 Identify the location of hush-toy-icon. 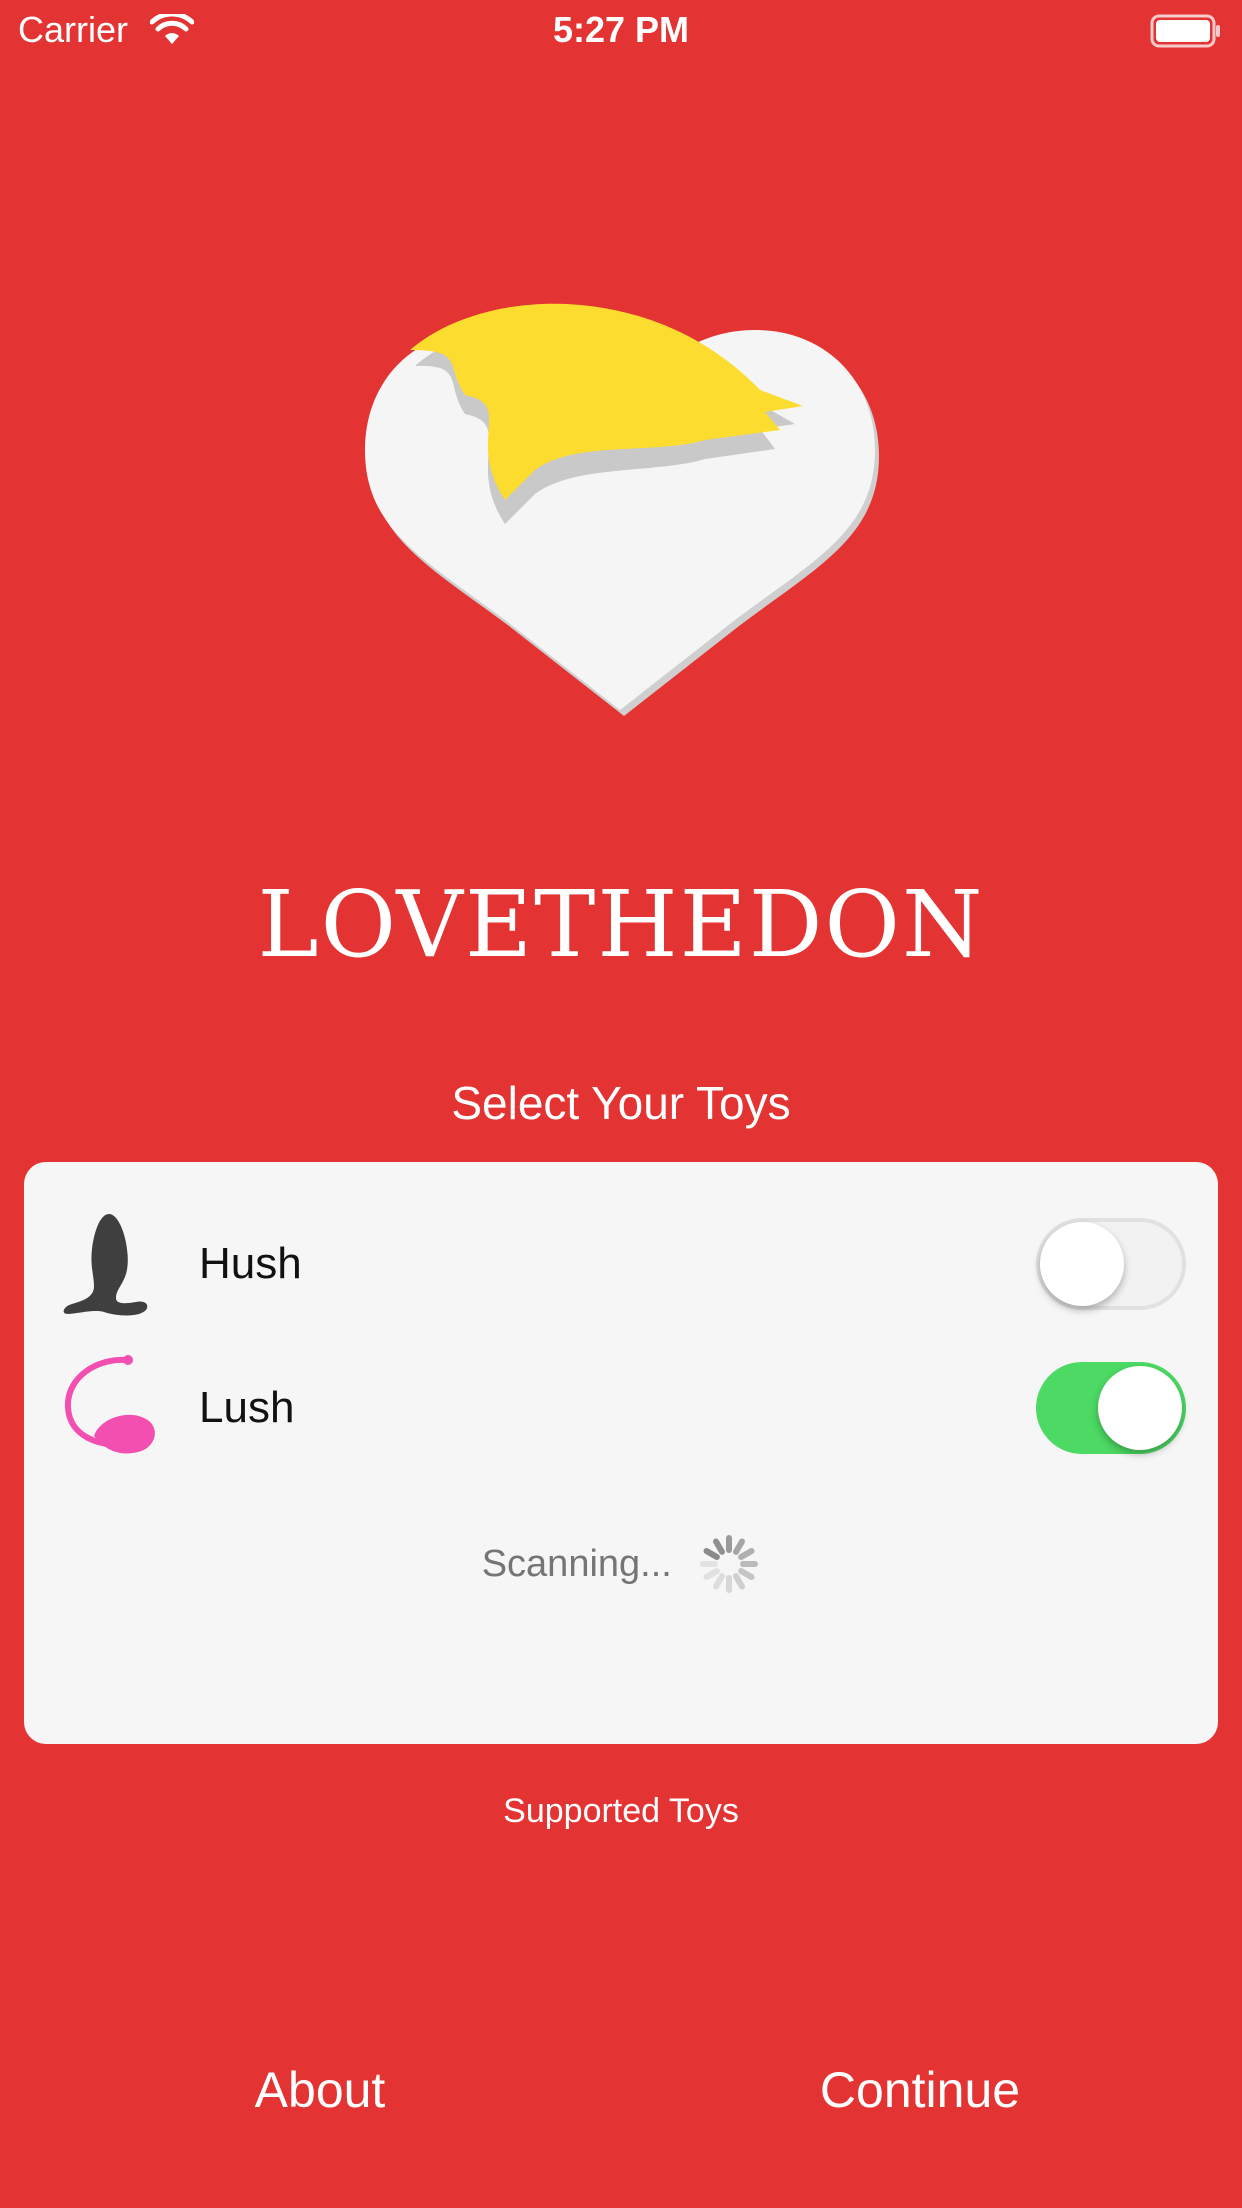
(105, 1265).